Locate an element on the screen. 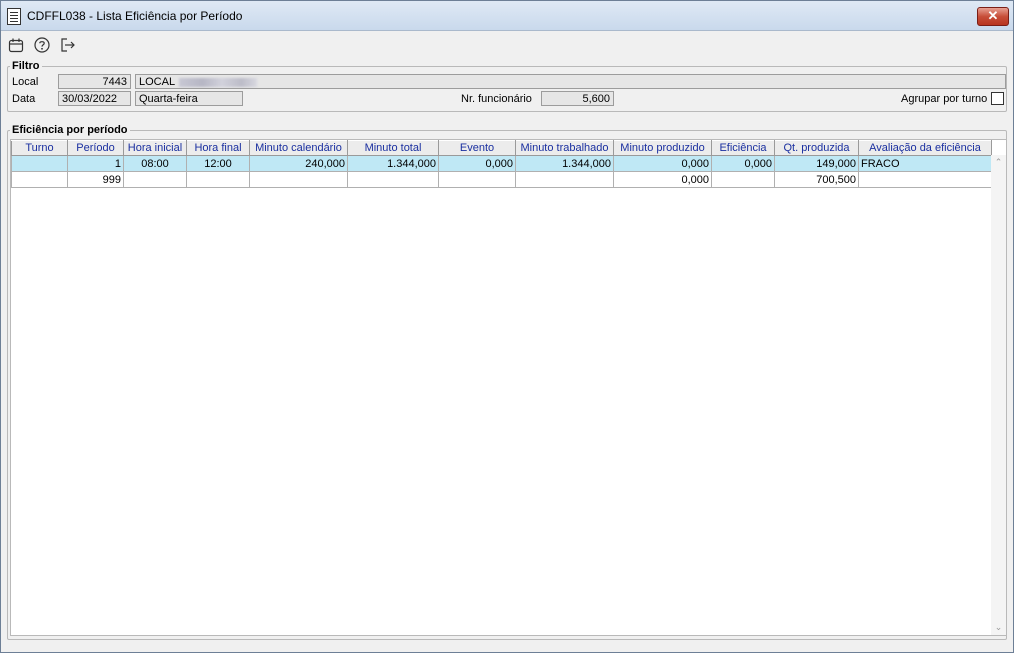  table-row: 999 0,000 700,500 is located at coordinates (501, 179).